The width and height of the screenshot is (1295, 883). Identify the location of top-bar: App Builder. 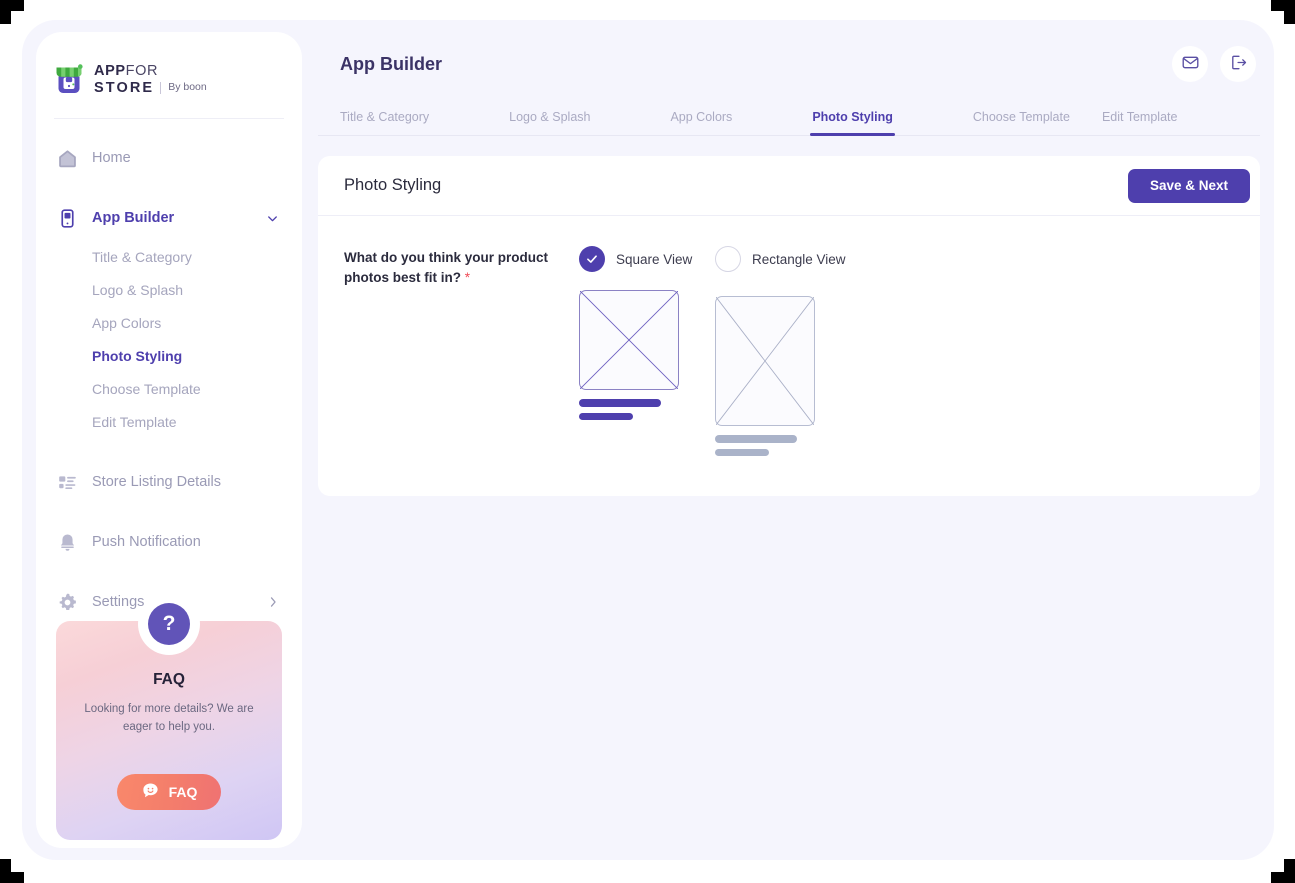
(789, 64).